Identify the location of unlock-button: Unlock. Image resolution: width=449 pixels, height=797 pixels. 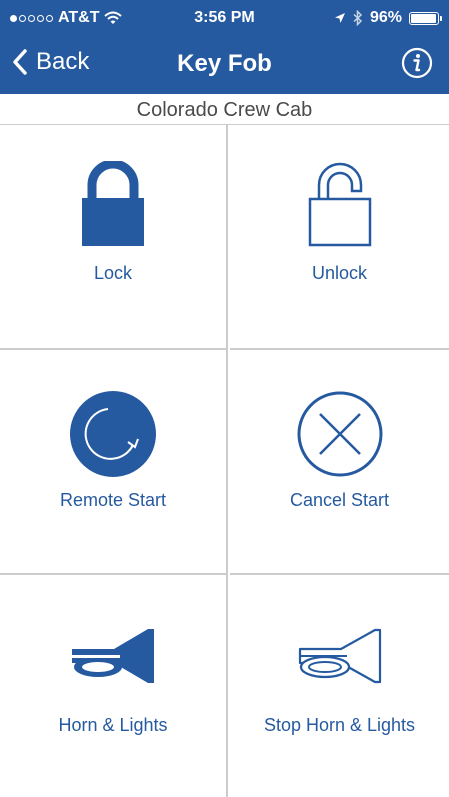
(339, 237).